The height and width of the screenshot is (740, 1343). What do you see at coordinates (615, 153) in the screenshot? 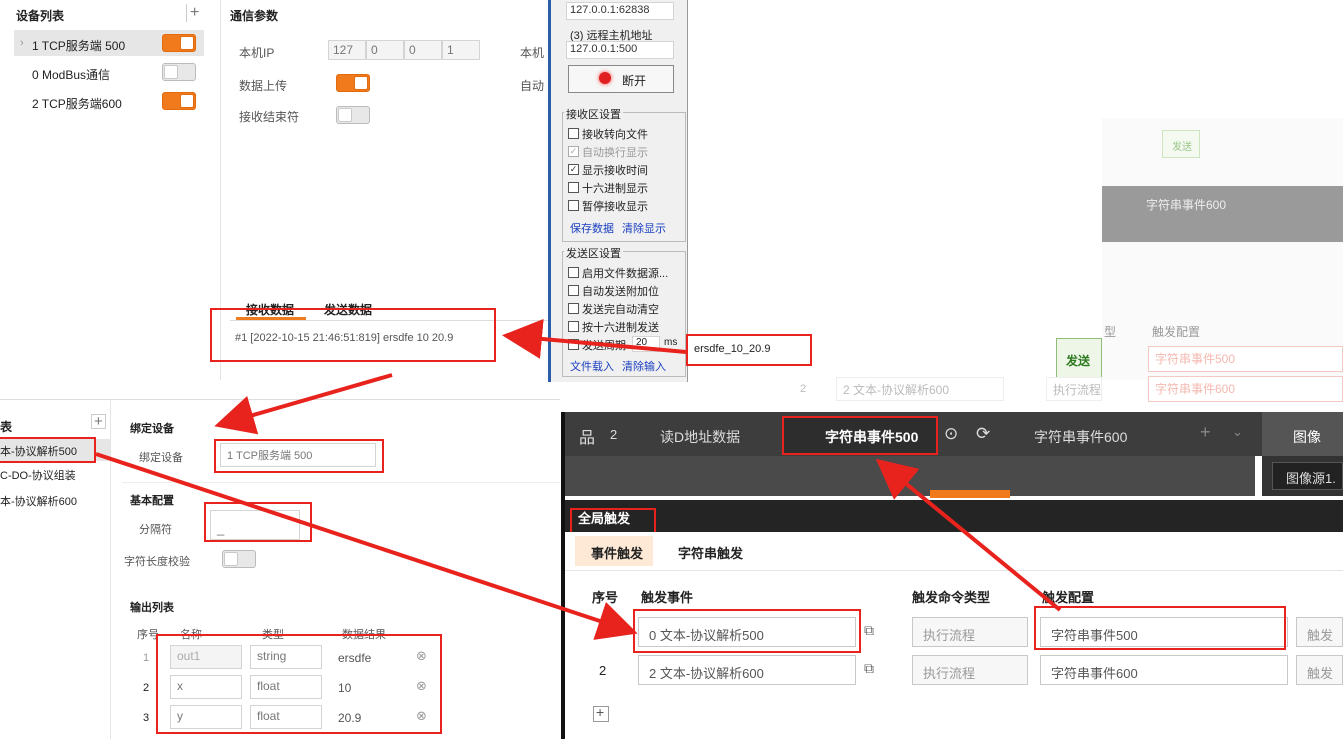
I see `recv-option-label: 自动换行显示` at bounding box center [615, 153].